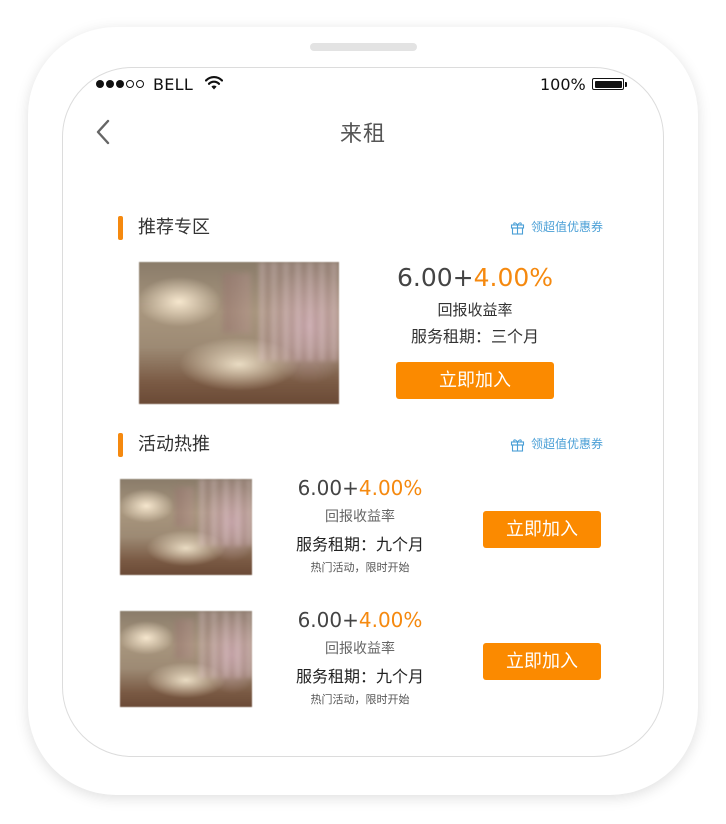 This screenshot has width=726, height=824. I want to click on wifi-icon, so click(214, 83).